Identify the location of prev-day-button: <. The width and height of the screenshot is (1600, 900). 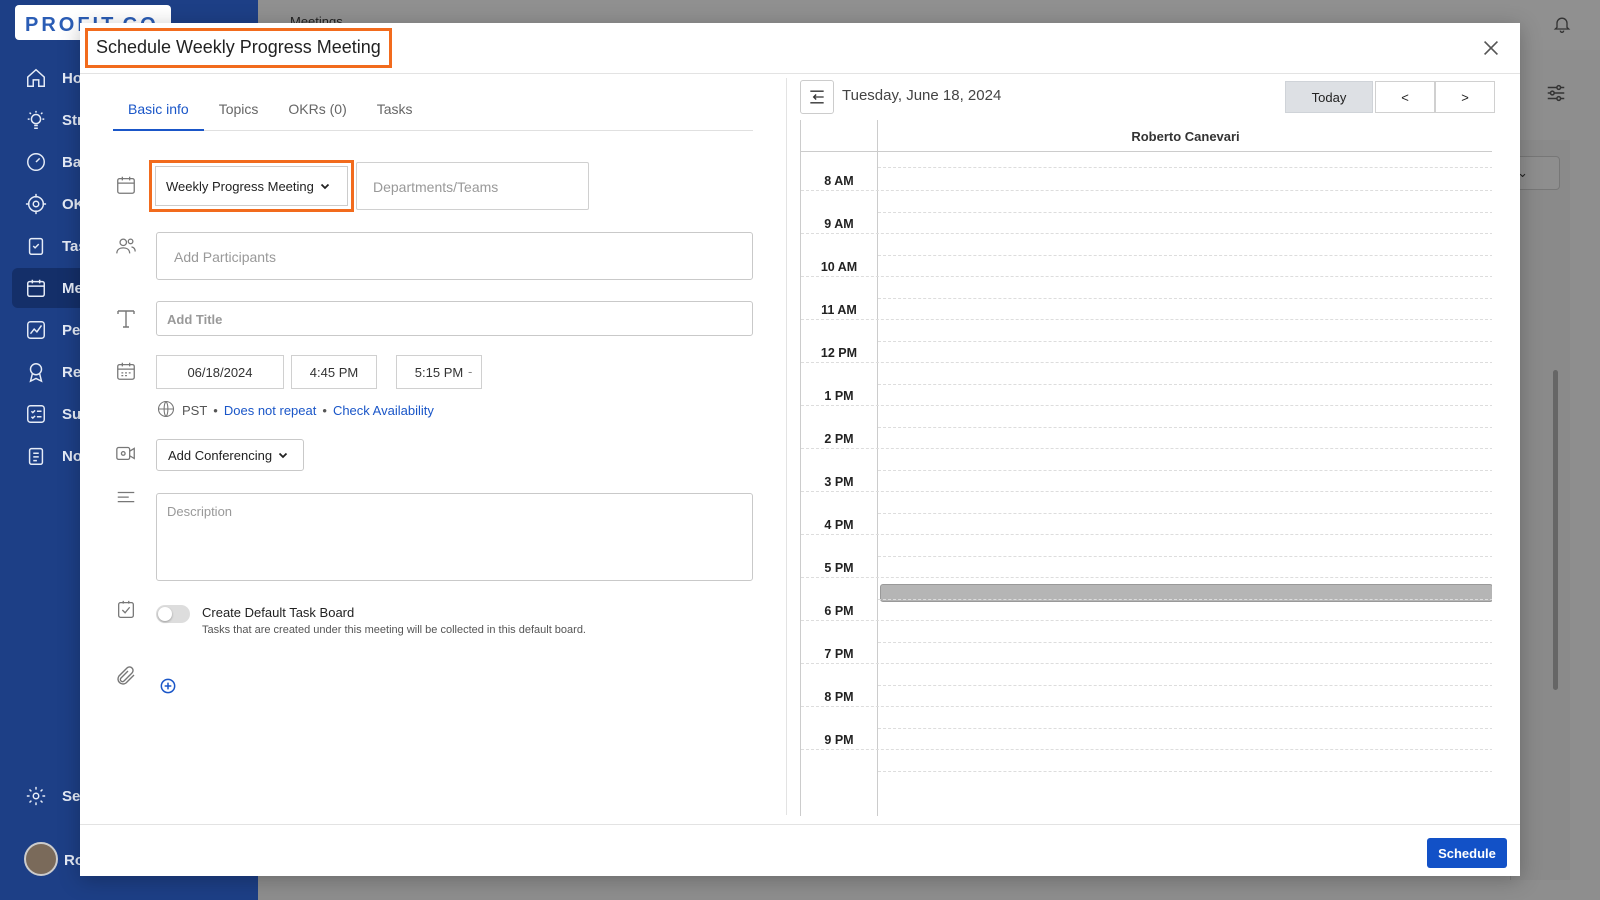
(1405, 97).